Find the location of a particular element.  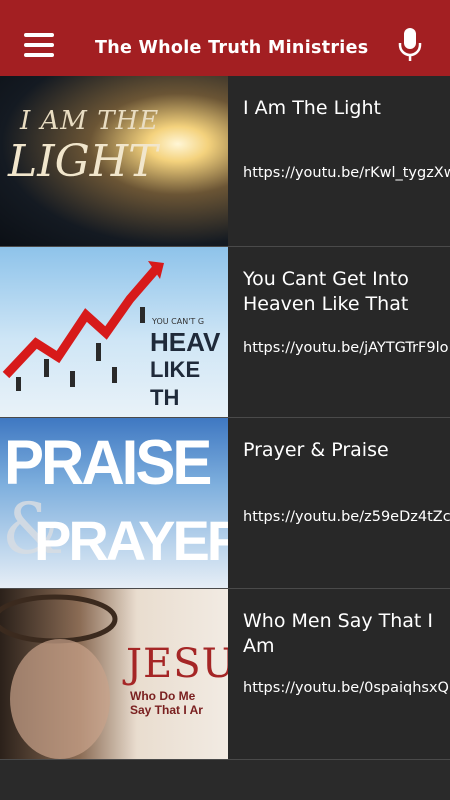

video-url: https://youtu.be/z59eDz4tZc is located at coordinates (346, 517).